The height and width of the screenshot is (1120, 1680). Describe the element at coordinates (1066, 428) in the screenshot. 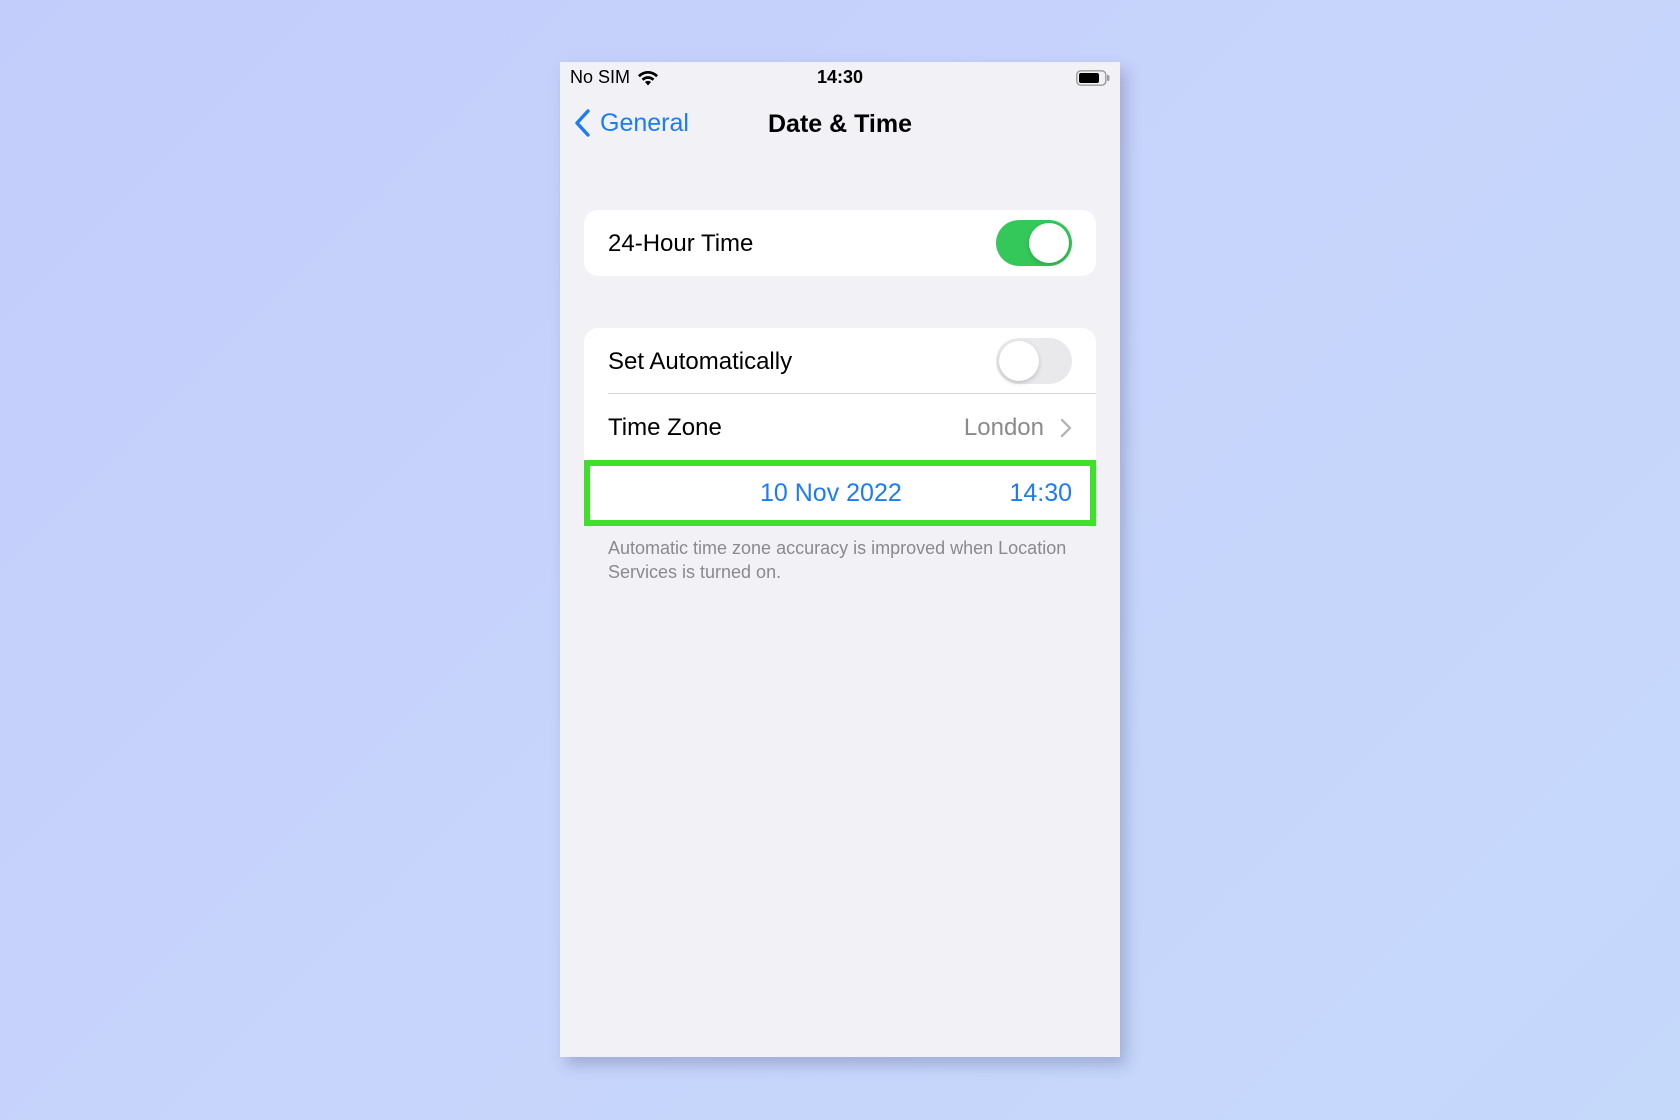

I see `chevron-right-icon` at that location.